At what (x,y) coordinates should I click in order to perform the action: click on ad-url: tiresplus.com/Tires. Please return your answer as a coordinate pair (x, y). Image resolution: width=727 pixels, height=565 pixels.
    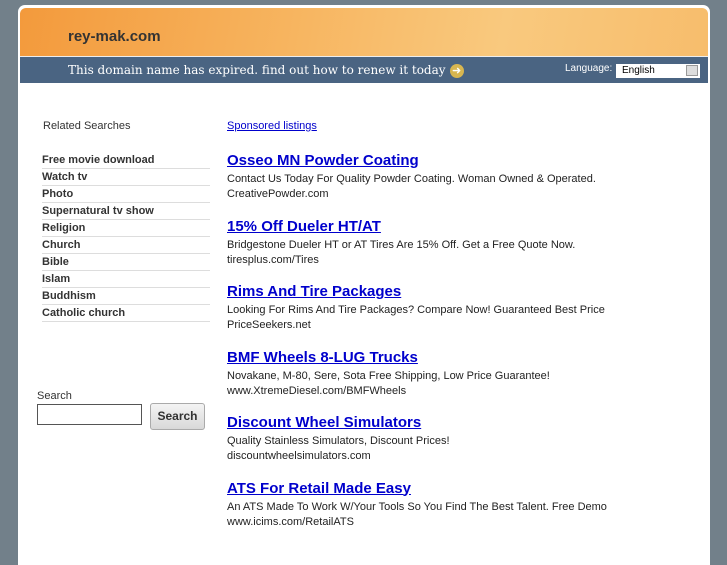
    Looking at the image, I should click on (452, 260).